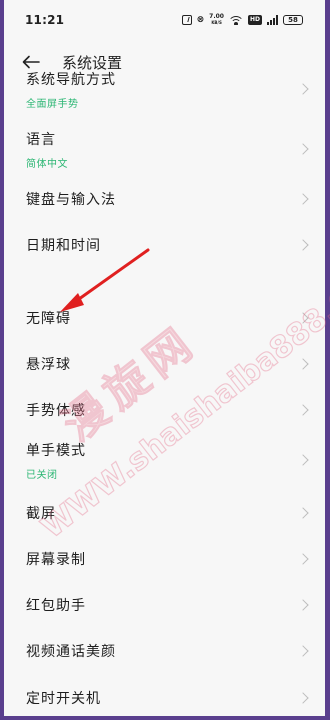  Describe the element at coordinates (42, 475) in the screenshot. I see `item-subtitle: 已关闭` at that location.